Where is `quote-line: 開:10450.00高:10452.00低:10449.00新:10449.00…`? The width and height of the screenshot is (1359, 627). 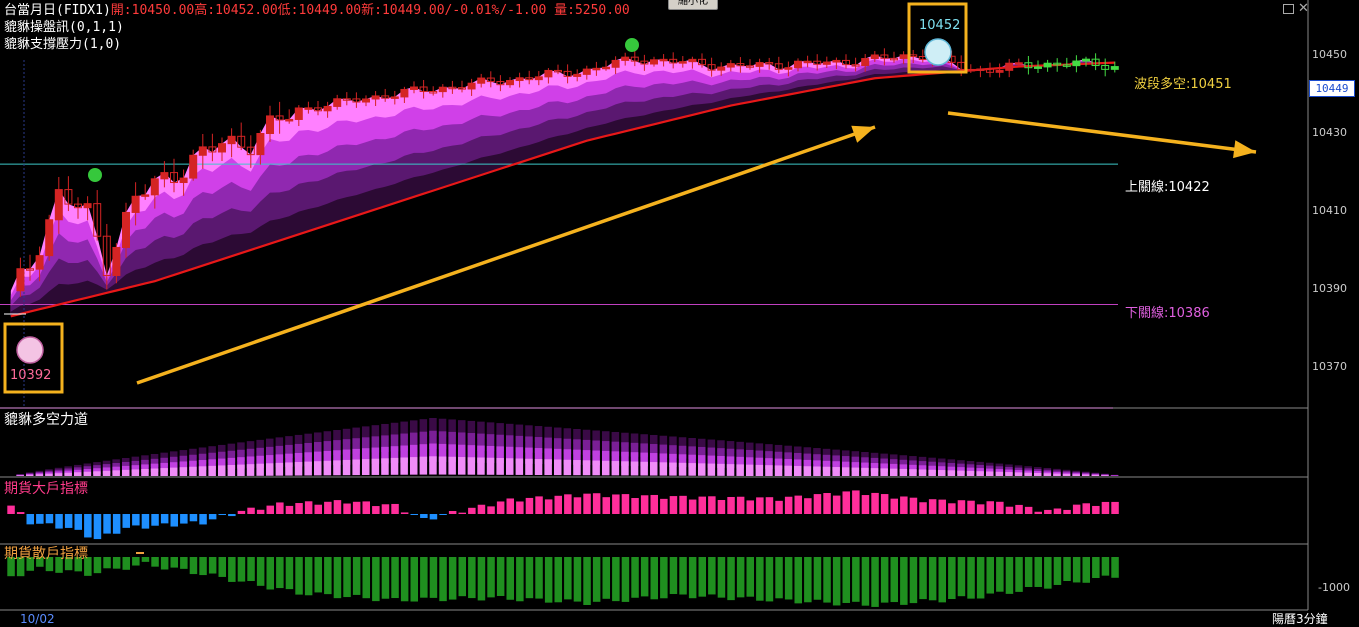 quote-line: 開:10450.00高:10452.00低:10449.00新:10449.00… is located at coordinates (370, 10).